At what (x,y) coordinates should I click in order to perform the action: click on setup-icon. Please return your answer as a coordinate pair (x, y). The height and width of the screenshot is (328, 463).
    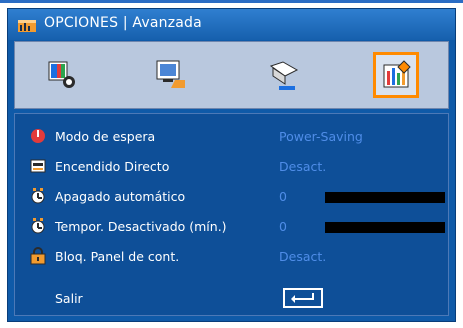
    Looking at the image, I should click on (284, 75).